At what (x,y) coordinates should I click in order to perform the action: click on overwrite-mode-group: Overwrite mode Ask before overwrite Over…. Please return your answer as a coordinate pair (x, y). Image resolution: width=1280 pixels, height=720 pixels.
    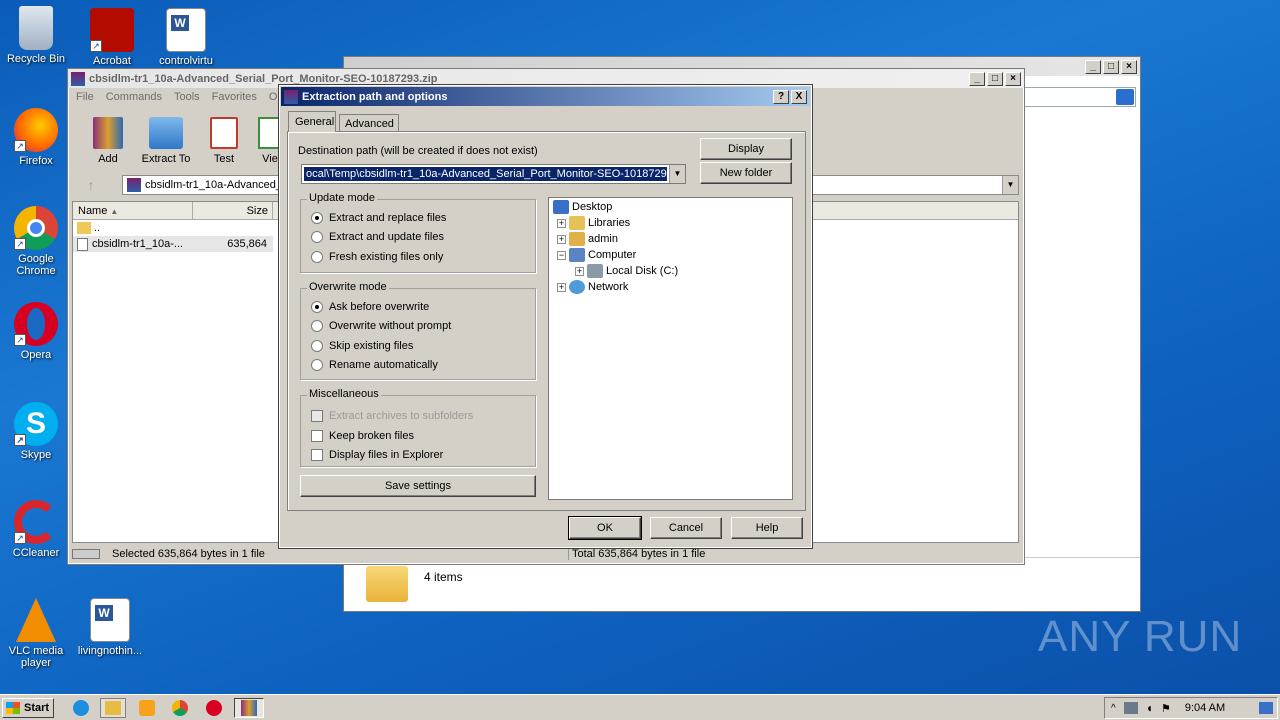
    Looking at the image, I should click on (418, 330).